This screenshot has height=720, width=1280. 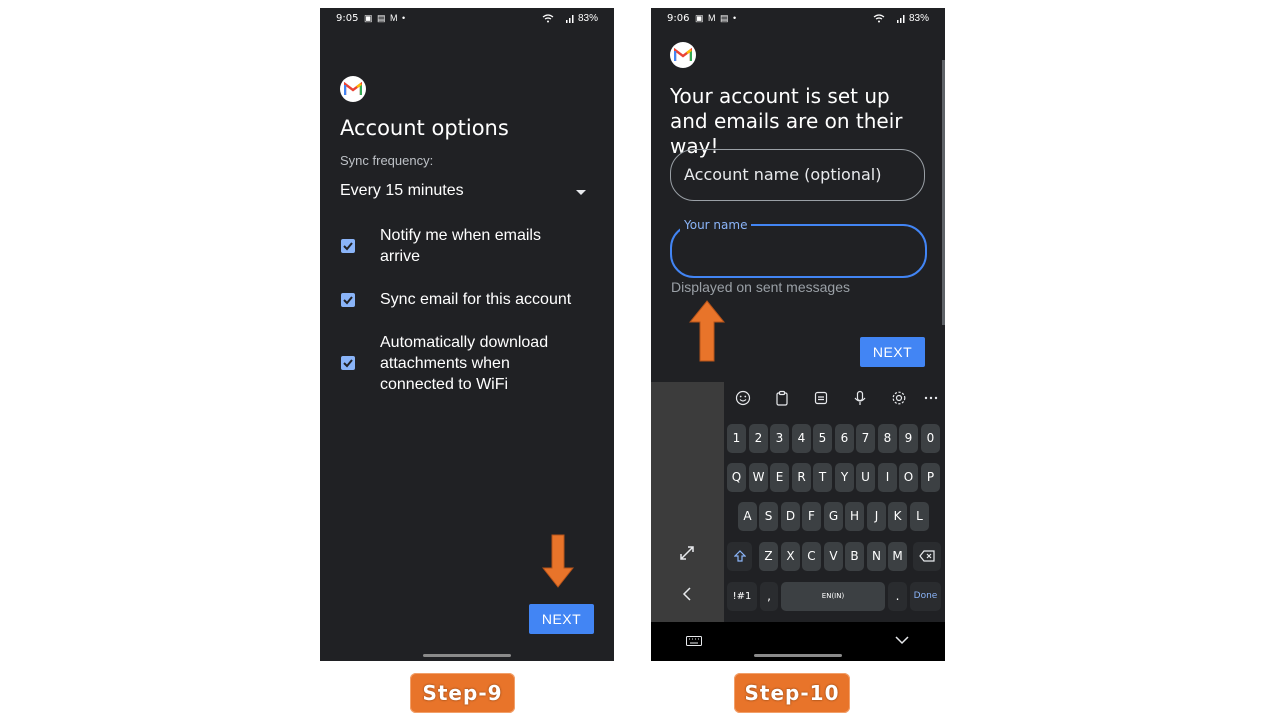 What do you see at coordinates (348, 246) in the screenshot?
I see `notify-checkbox` at bounding box center [348, 246].